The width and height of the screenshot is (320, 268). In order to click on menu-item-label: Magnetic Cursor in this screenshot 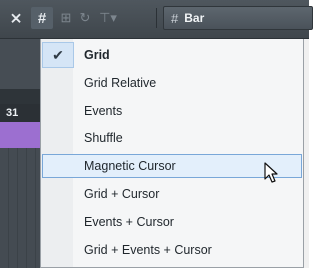, I will do `click(130, 166)`.